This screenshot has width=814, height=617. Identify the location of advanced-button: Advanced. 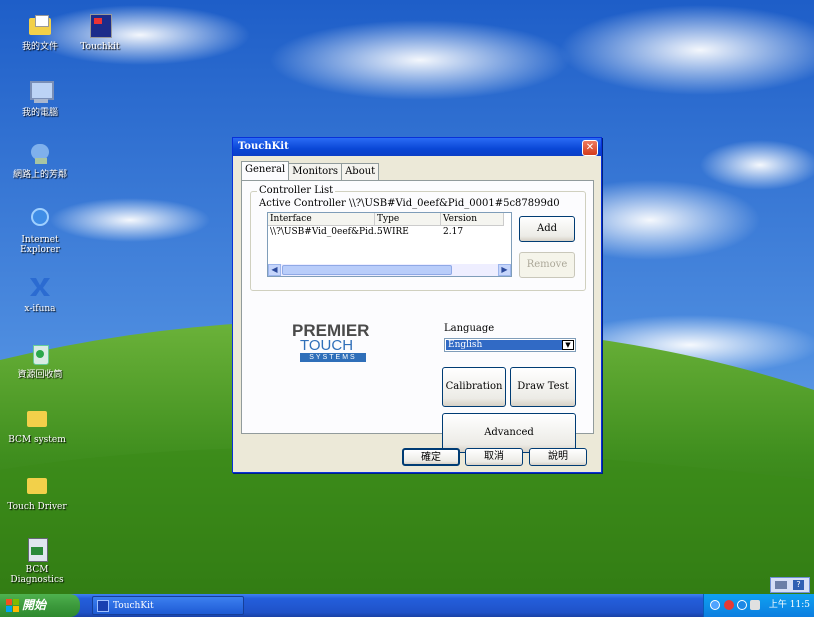
(509, 433).